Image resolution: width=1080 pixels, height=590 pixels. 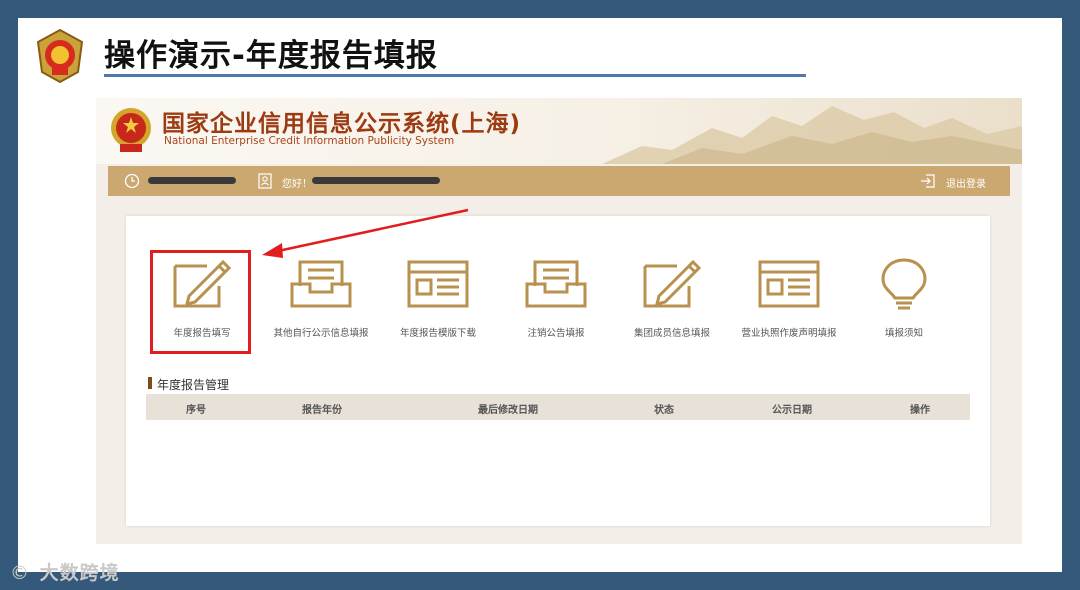 What do you see at coordinates (966, 182) in the screenshot?
I see `logout-link: 退出登录` at bounding box center [966, 182].